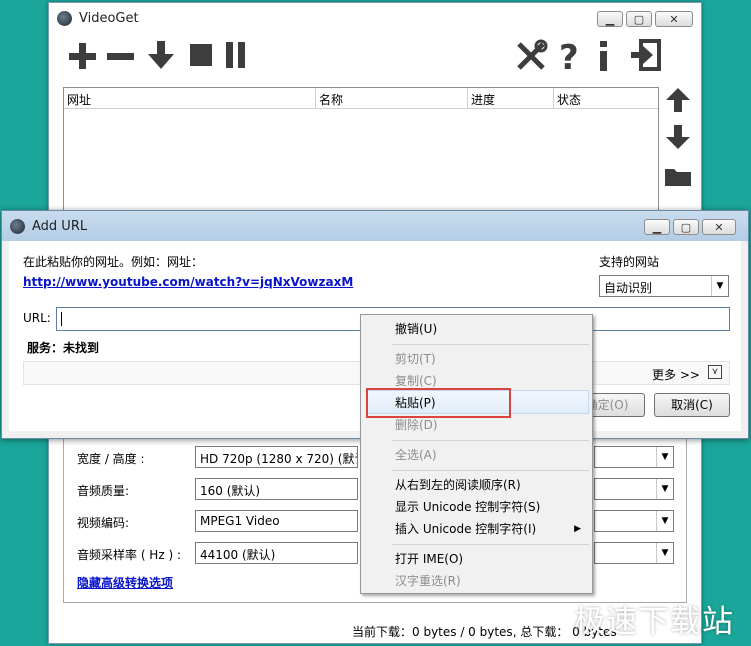  I want to click on submenu-arrow-icon: ▶, so click(577, 529).